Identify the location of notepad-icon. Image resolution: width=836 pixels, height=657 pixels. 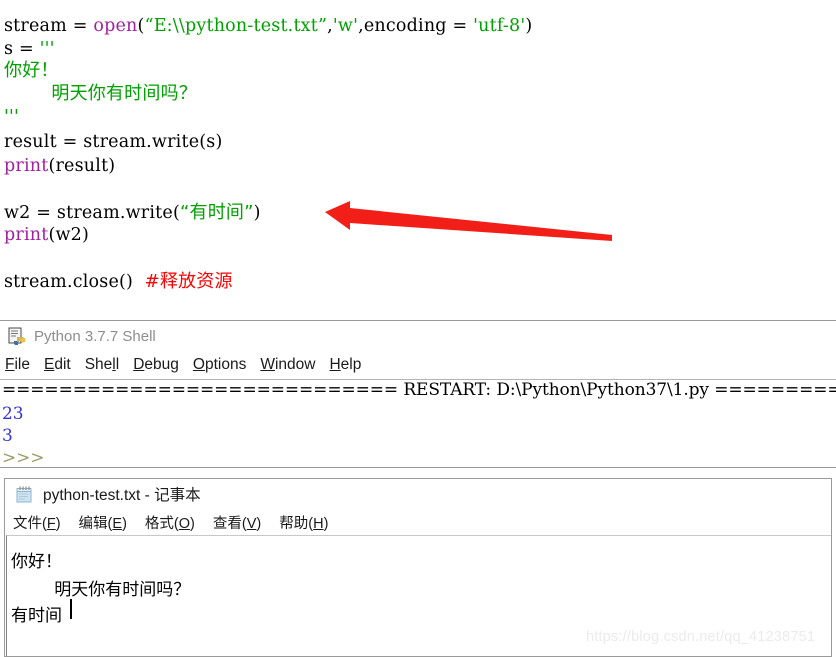
(24, 494).